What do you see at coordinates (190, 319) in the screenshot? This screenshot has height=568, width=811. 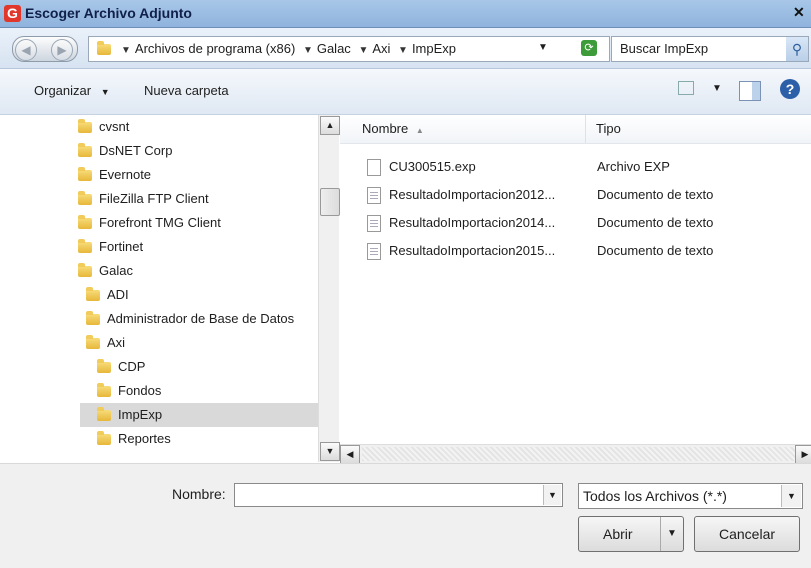 I see `tree-item: Administrador de Base de Datos` at bounding box center [190, 319].